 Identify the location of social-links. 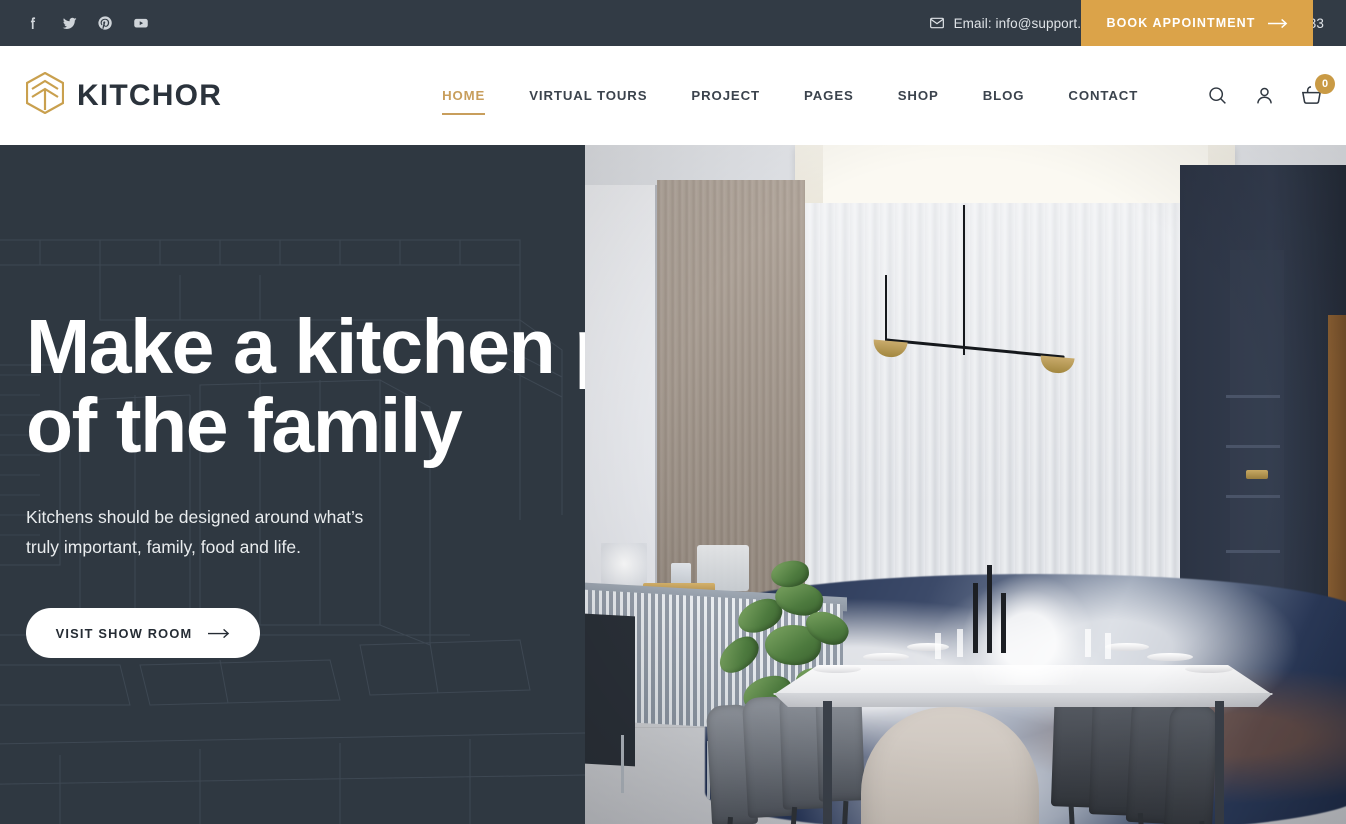
(76, 23).